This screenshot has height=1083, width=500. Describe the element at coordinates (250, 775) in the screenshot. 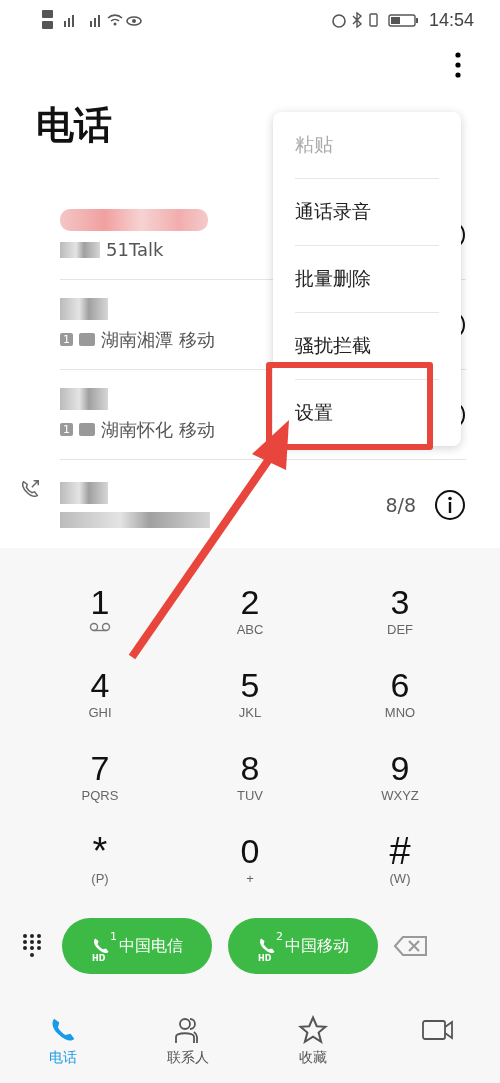

I see `dial-key: 8 TUV` at that location.